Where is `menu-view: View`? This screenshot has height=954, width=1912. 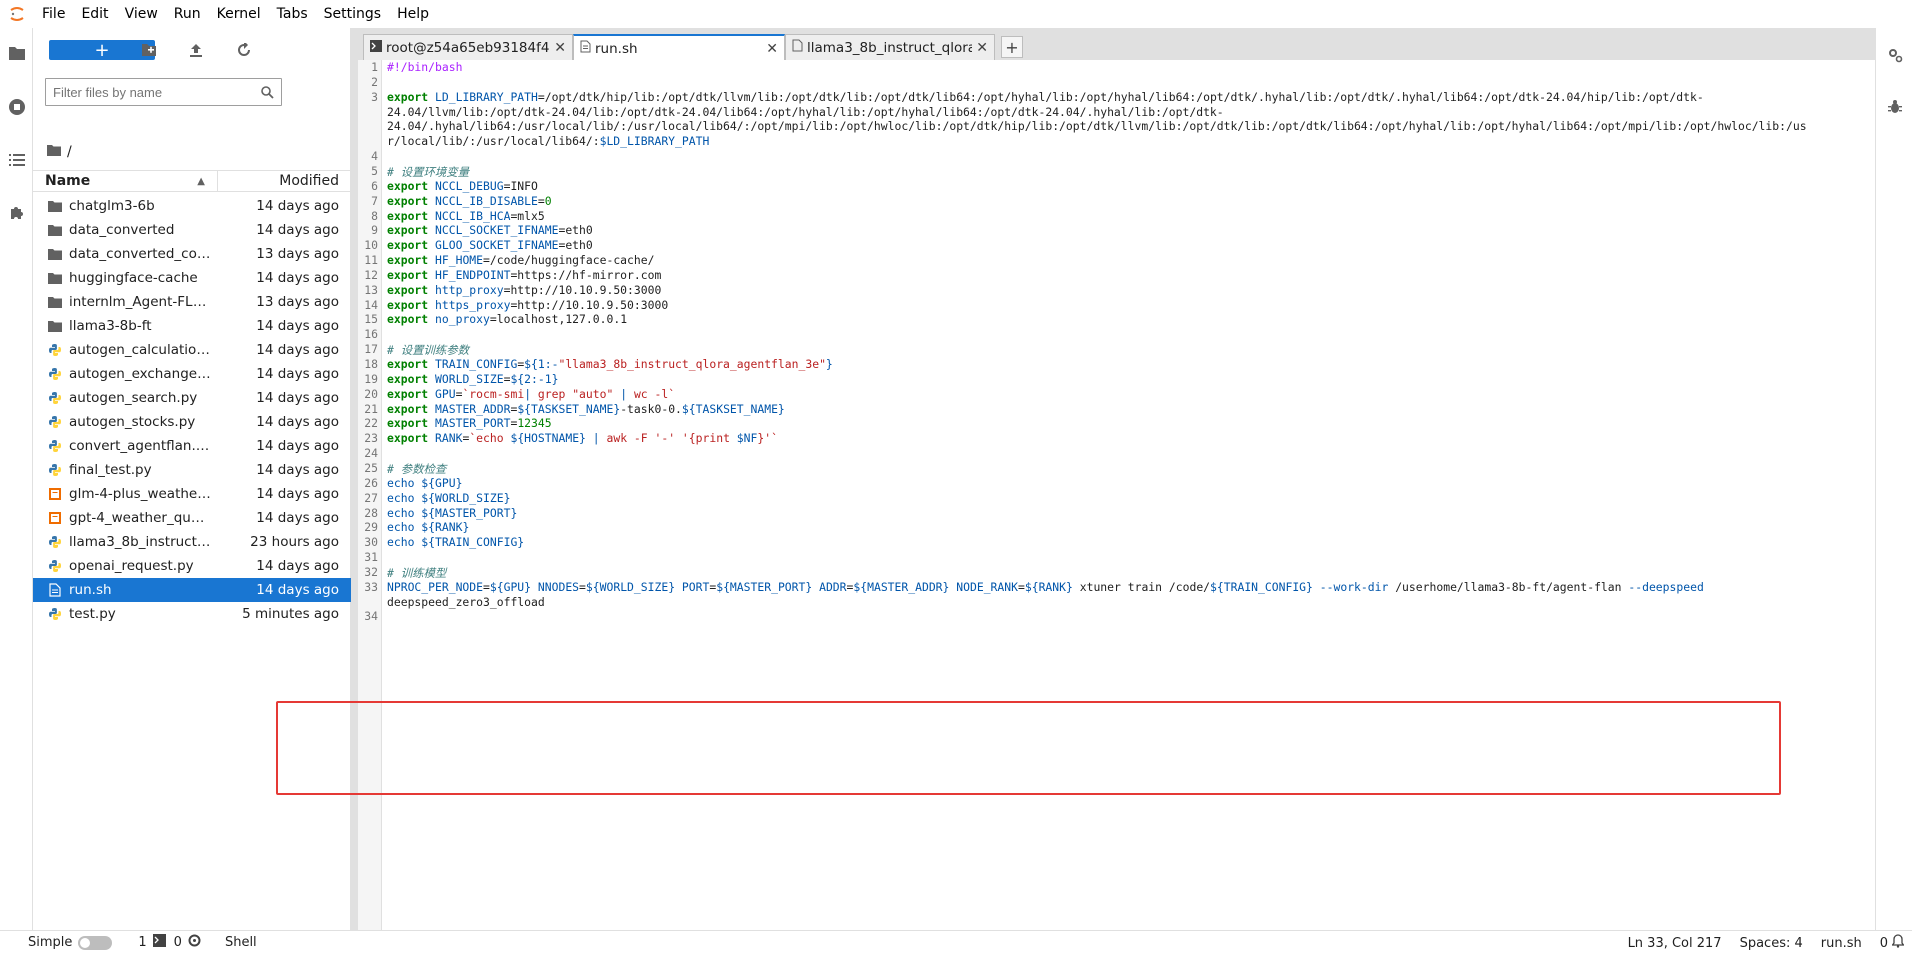 menu-view: View is located at coordinates (141, 14).